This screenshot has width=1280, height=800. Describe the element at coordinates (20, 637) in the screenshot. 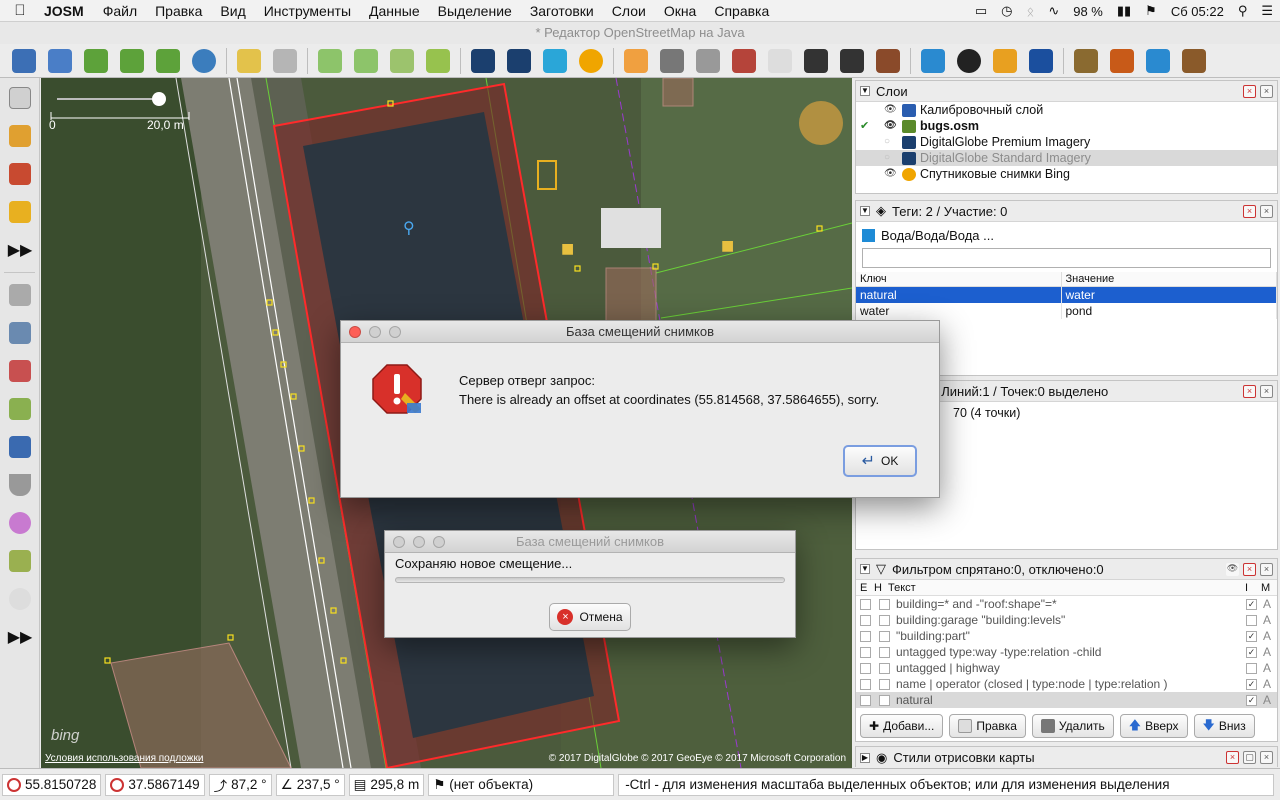

I see `more-panels-icon: ▶▶` at that location.